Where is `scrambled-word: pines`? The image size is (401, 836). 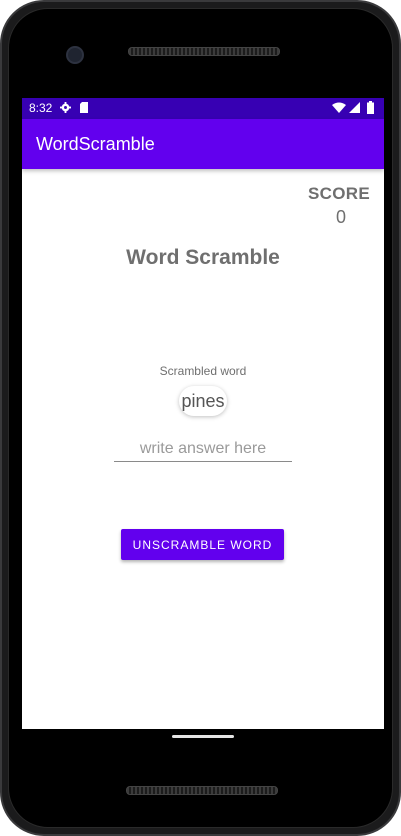
scrambled-word: pines is located at coordinates (203, 401).